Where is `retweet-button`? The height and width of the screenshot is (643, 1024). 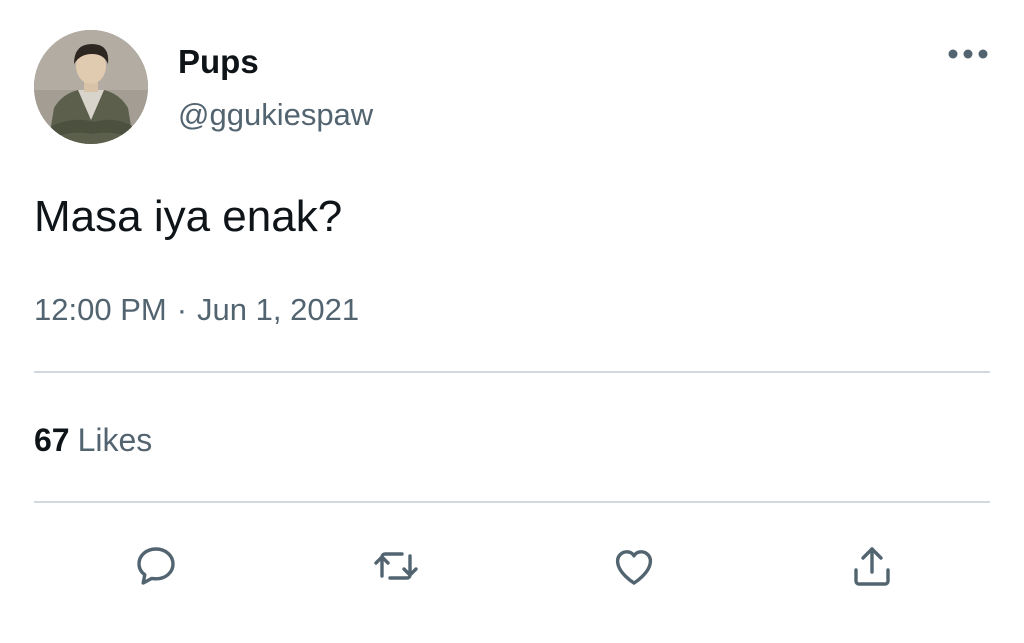
retweet-button is located at coordinates (396, 566).